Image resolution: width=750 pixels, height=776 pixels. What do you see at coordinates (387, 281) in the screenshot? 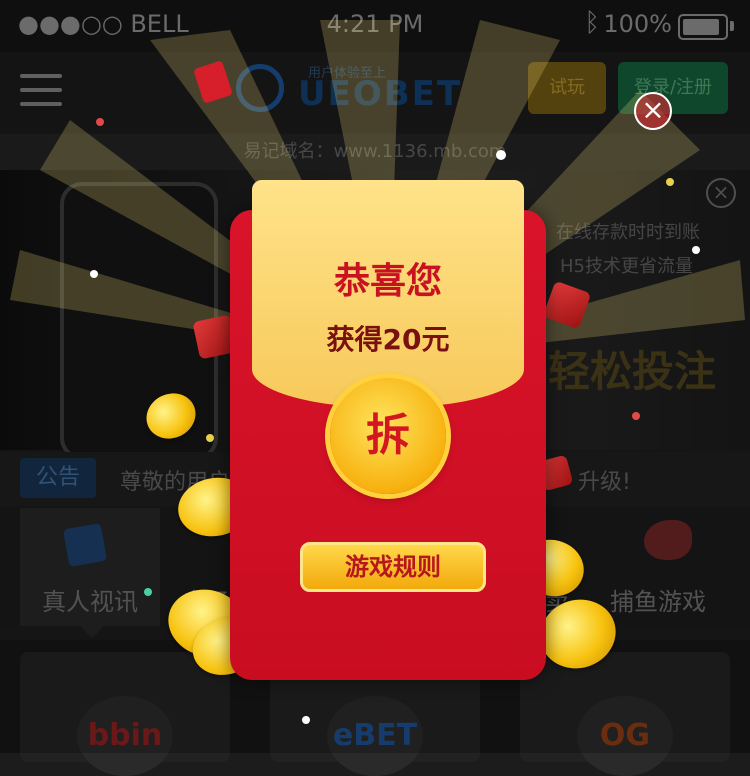
I see `popup-title: 恭喜您` at bounding box center [387, 281].